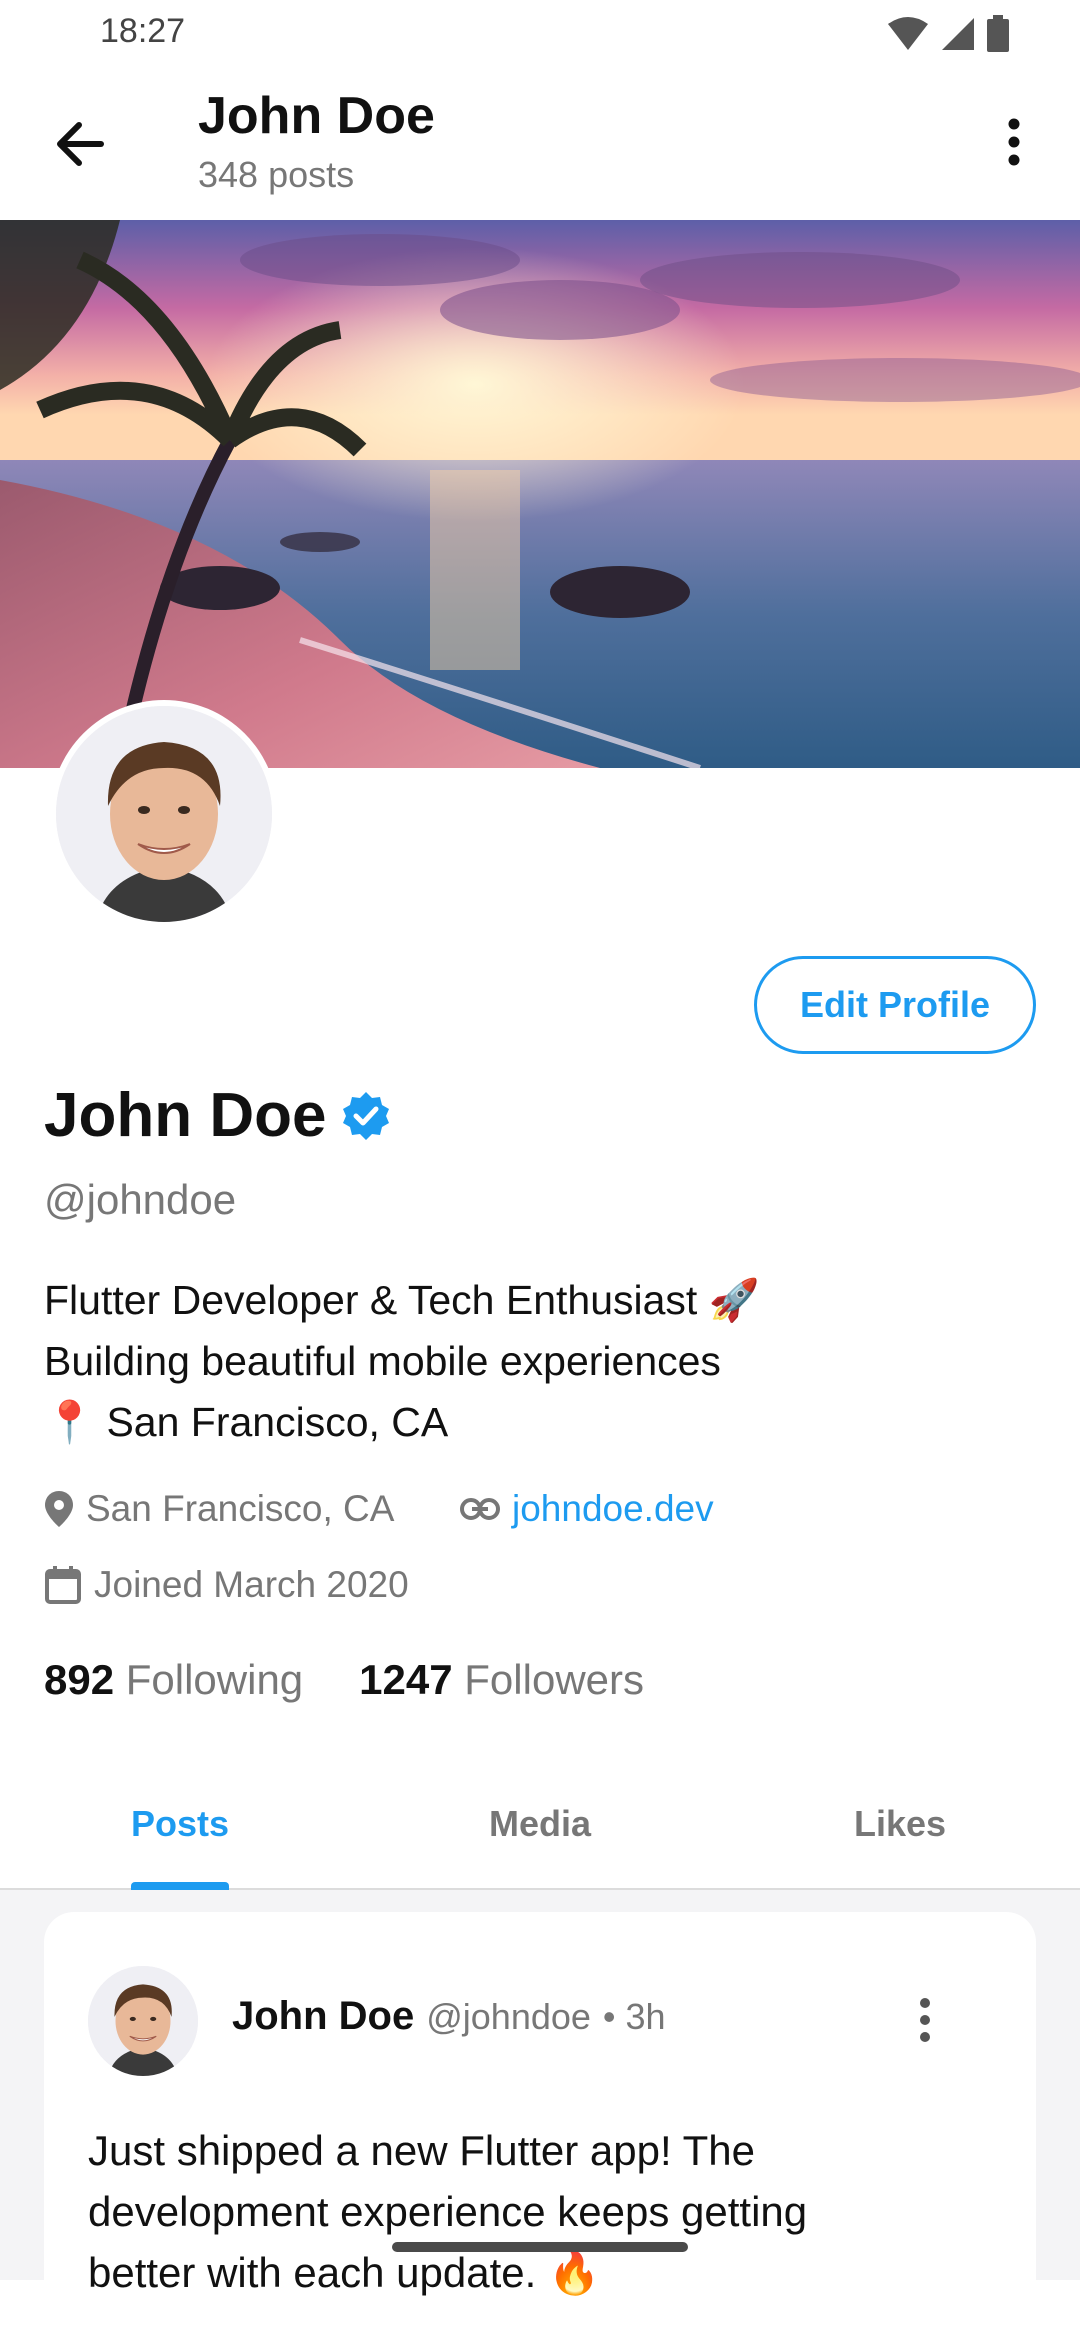 The height and width of the screenshot is (2332, 1080). I want to click on post-header: John Doe @johndoe • 3h, so click(449, 2016).